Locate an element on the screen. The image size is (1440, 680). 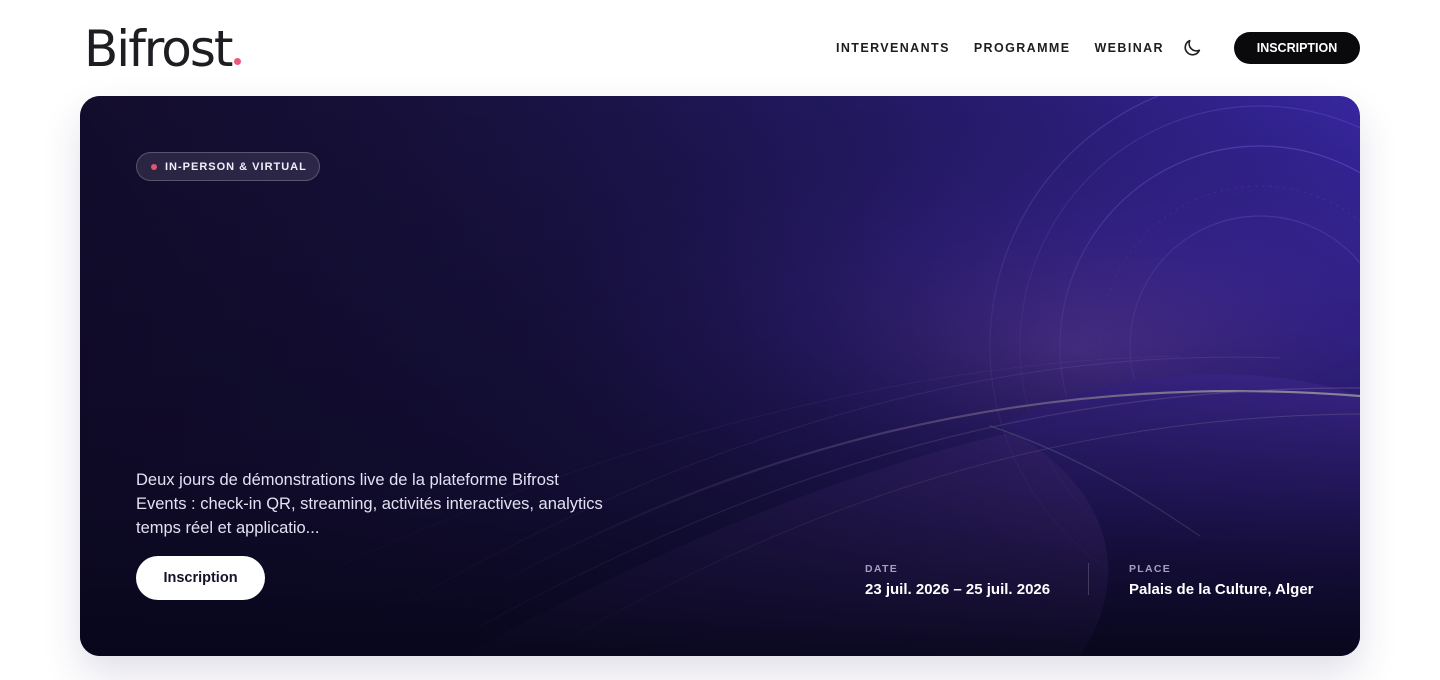
signup-button: INSCRIPTION is located at coordinates (1297, 48).